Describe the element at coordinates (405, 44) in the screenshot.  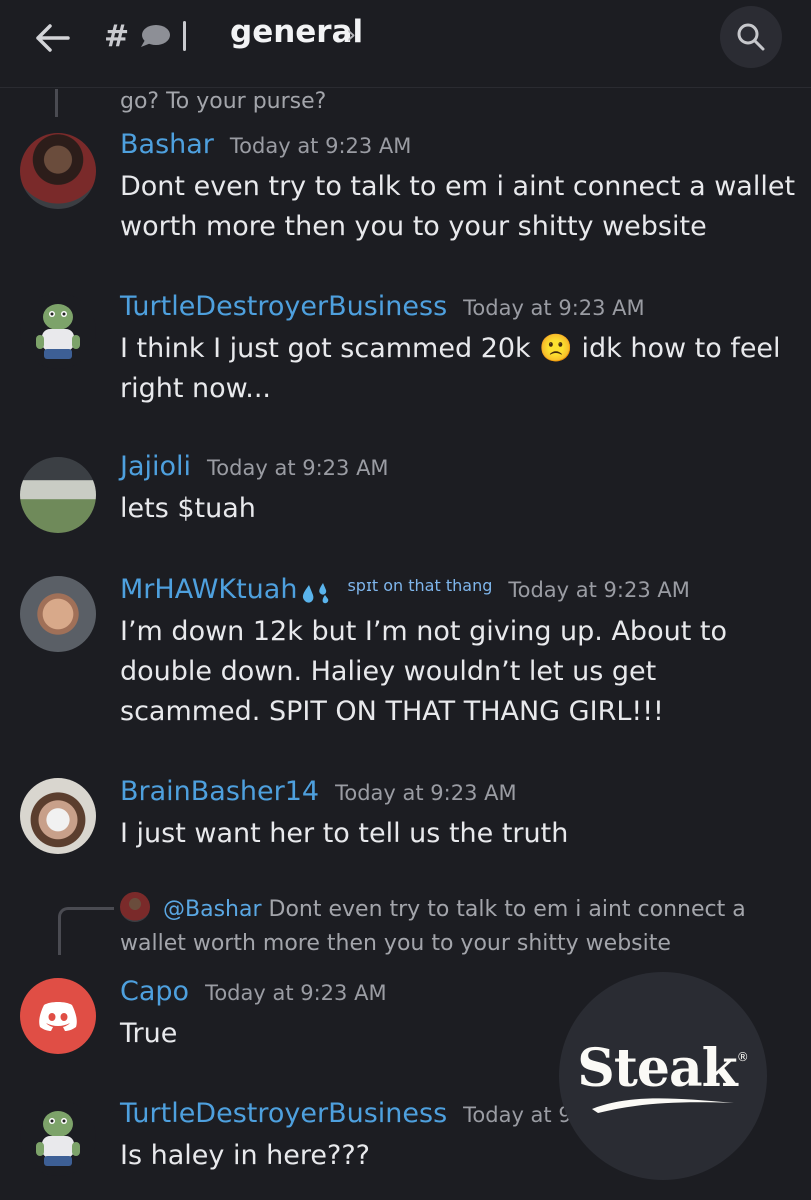
I see `channel-header: # general ›` at that location.